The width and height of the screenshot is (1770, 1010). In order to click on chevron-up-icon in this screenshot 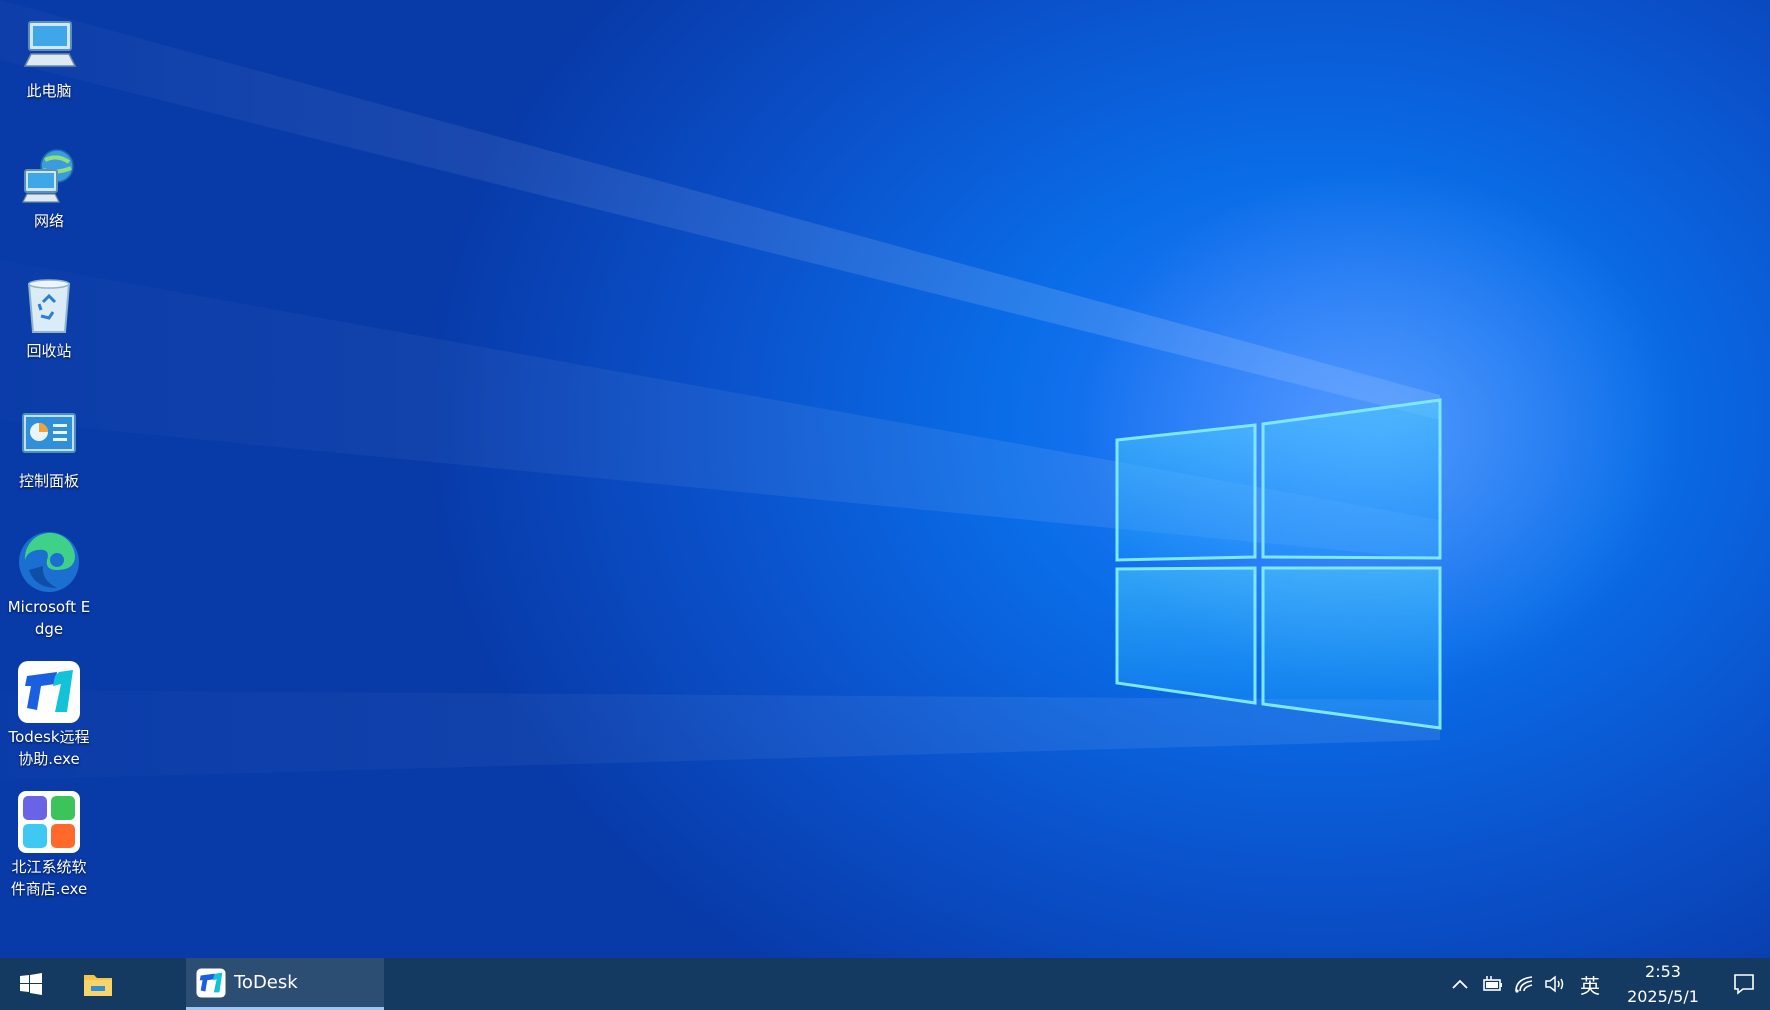, I will do `click(1460, 984)`.